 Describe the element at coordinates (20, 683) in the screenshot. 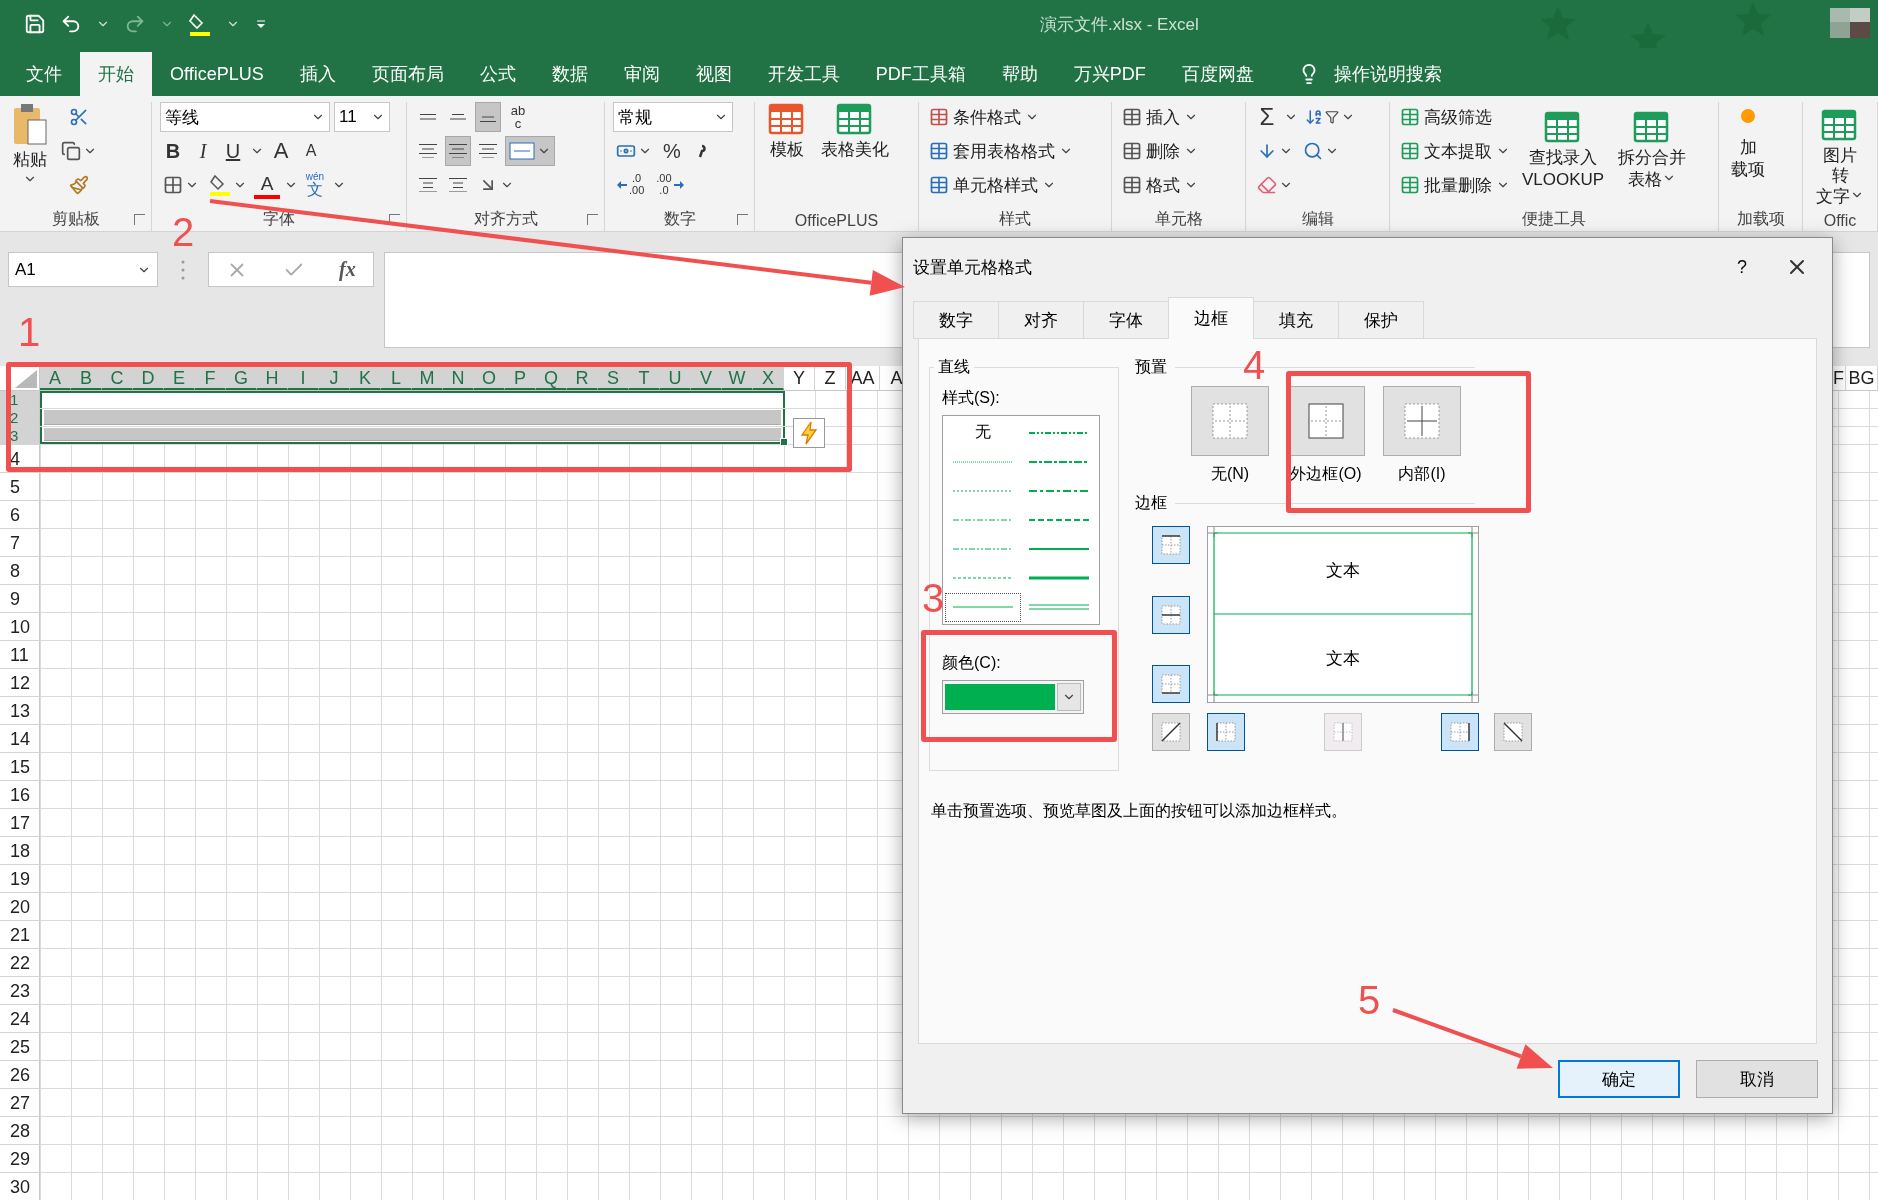

I see `row-header: 12` at that location.